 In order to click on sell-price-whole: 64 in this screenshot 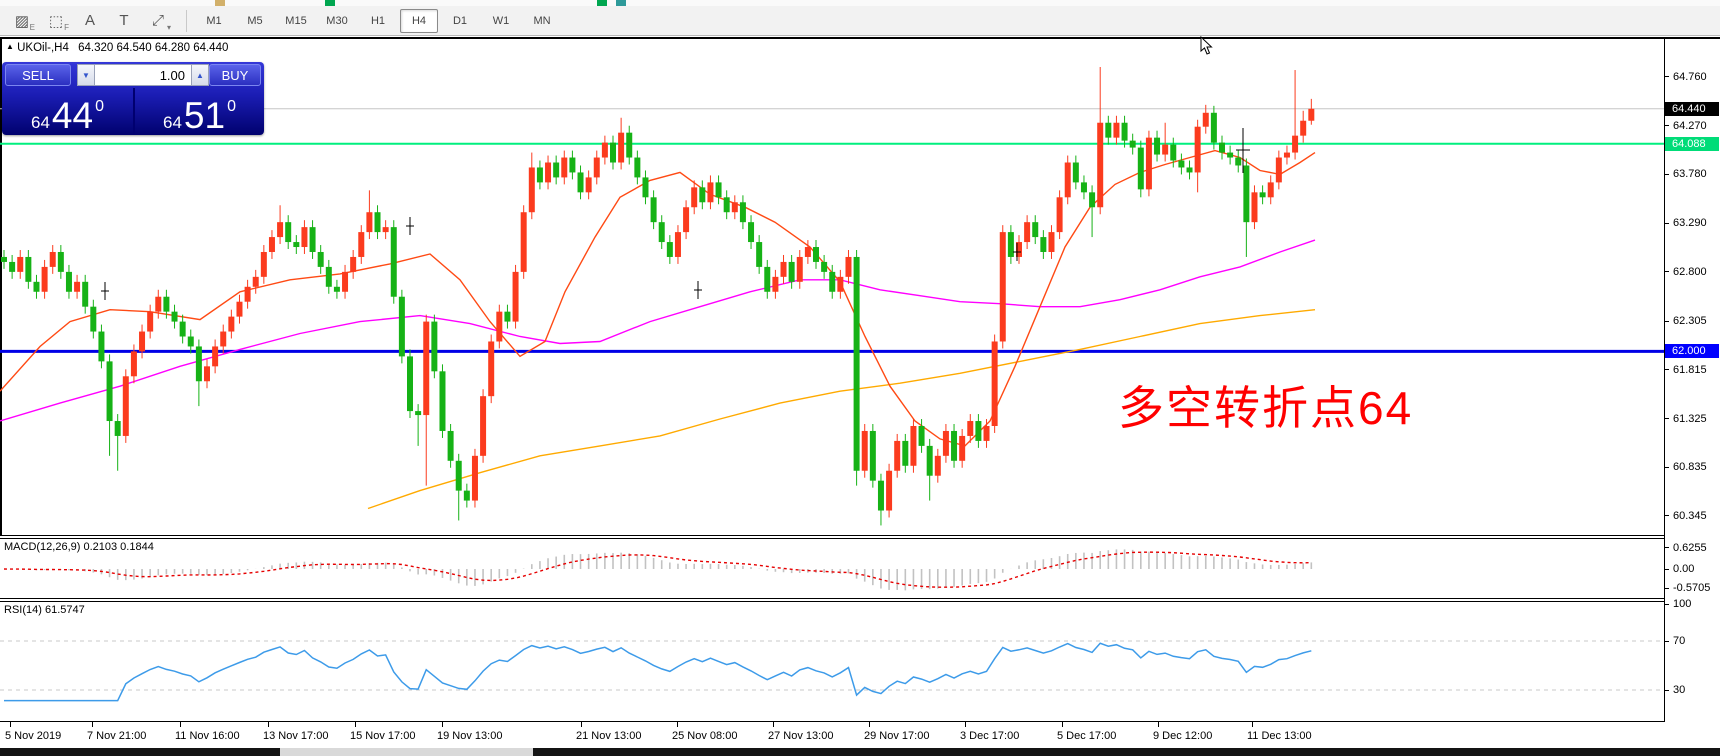, I will do `click(40, 122)`.